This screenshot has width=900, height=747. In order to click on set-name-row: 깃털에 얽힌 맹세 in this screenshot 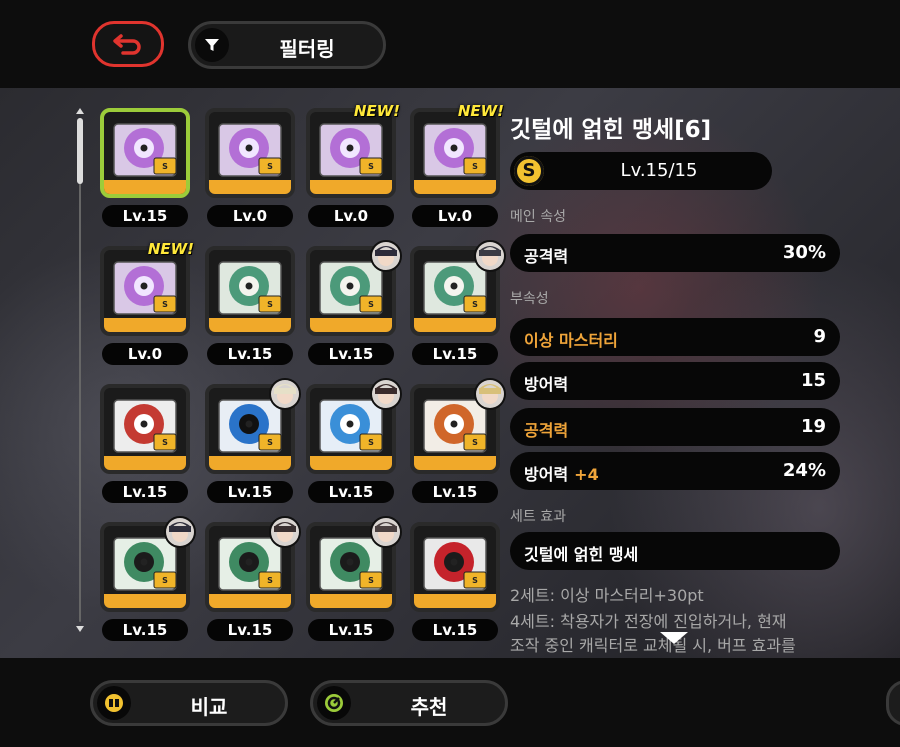, I will do `click(675, 551)`.